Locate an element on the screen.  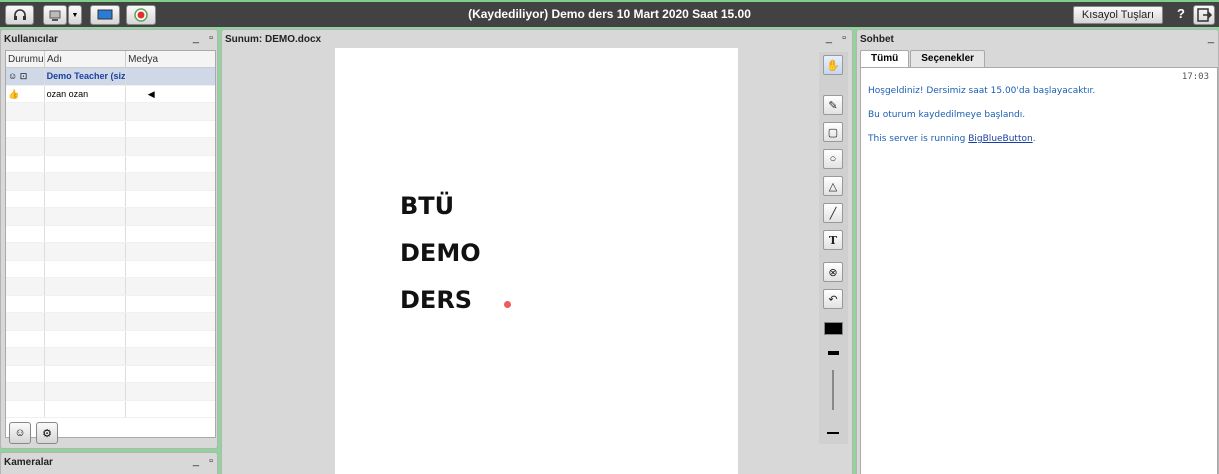
slide-line: DEMO is located at coordinates (440, 253).